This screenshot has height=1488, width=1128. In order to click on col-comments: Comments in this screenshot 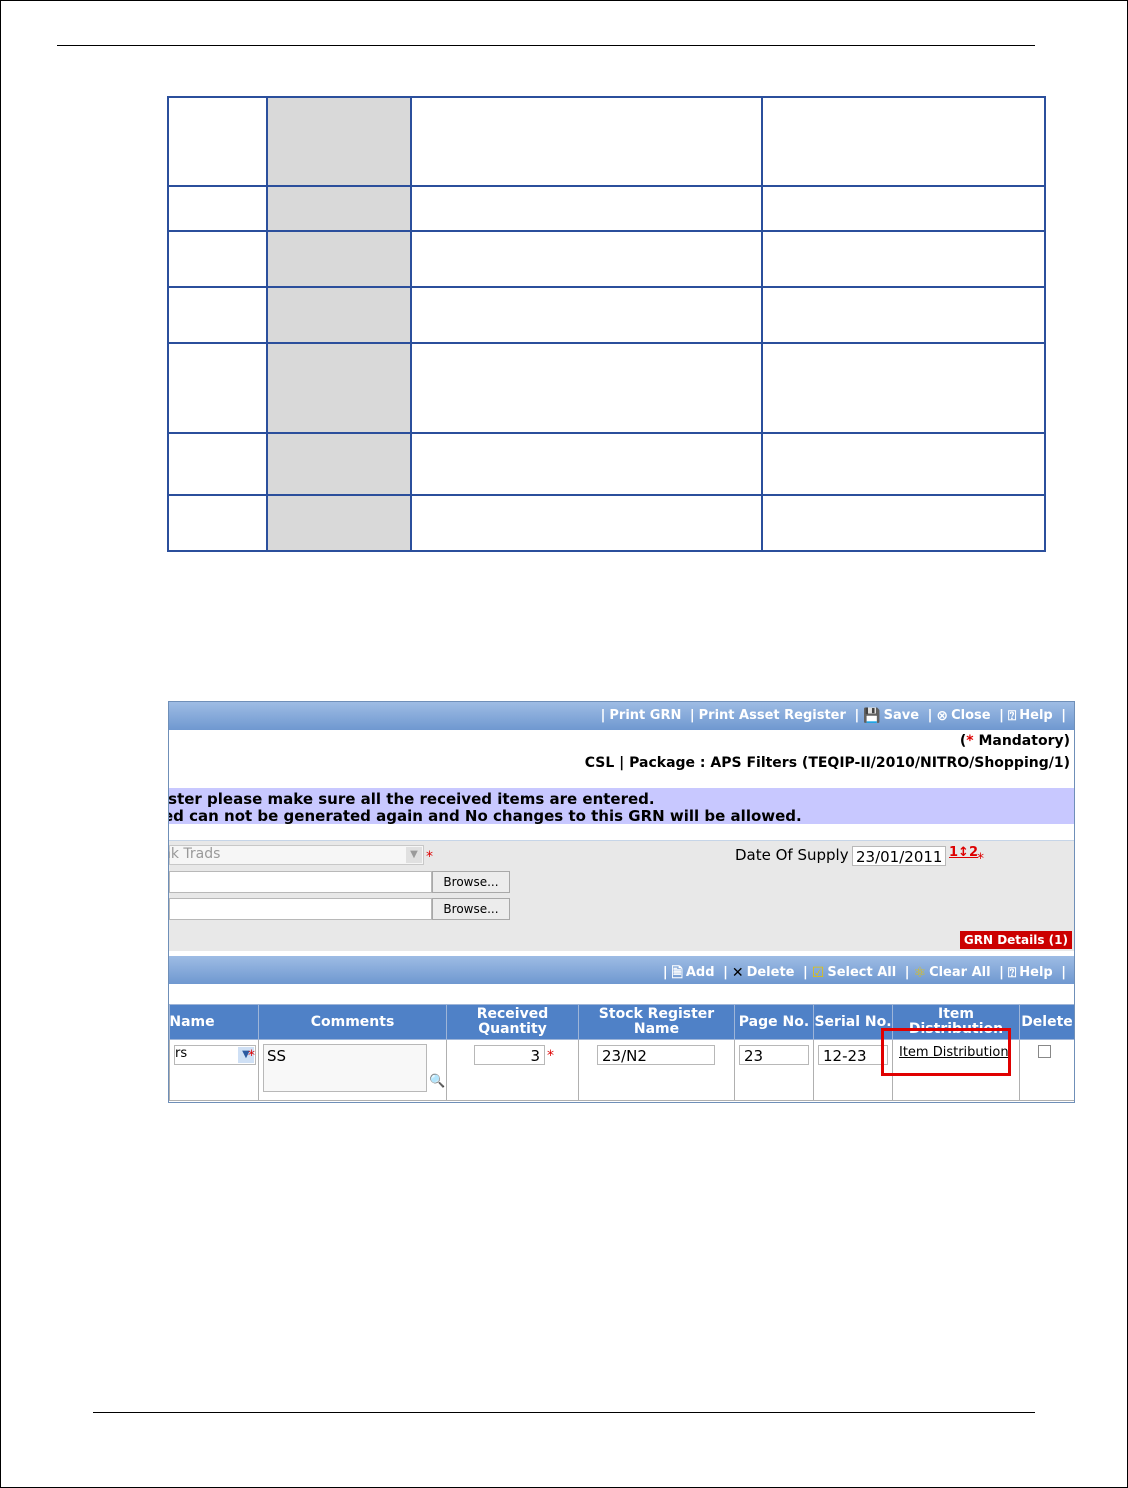, I will do `click(352, 1022)`.